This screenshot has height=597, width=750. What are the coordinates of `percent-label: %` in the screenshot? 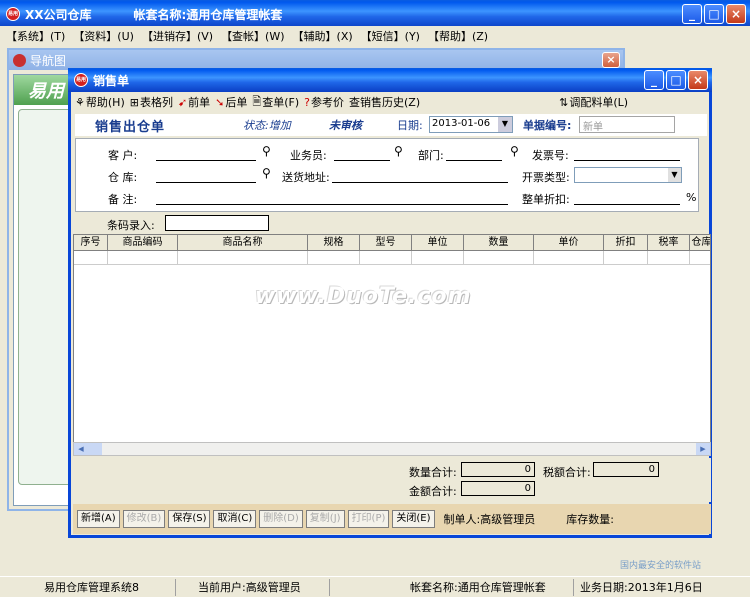 It's located at (691, 197).